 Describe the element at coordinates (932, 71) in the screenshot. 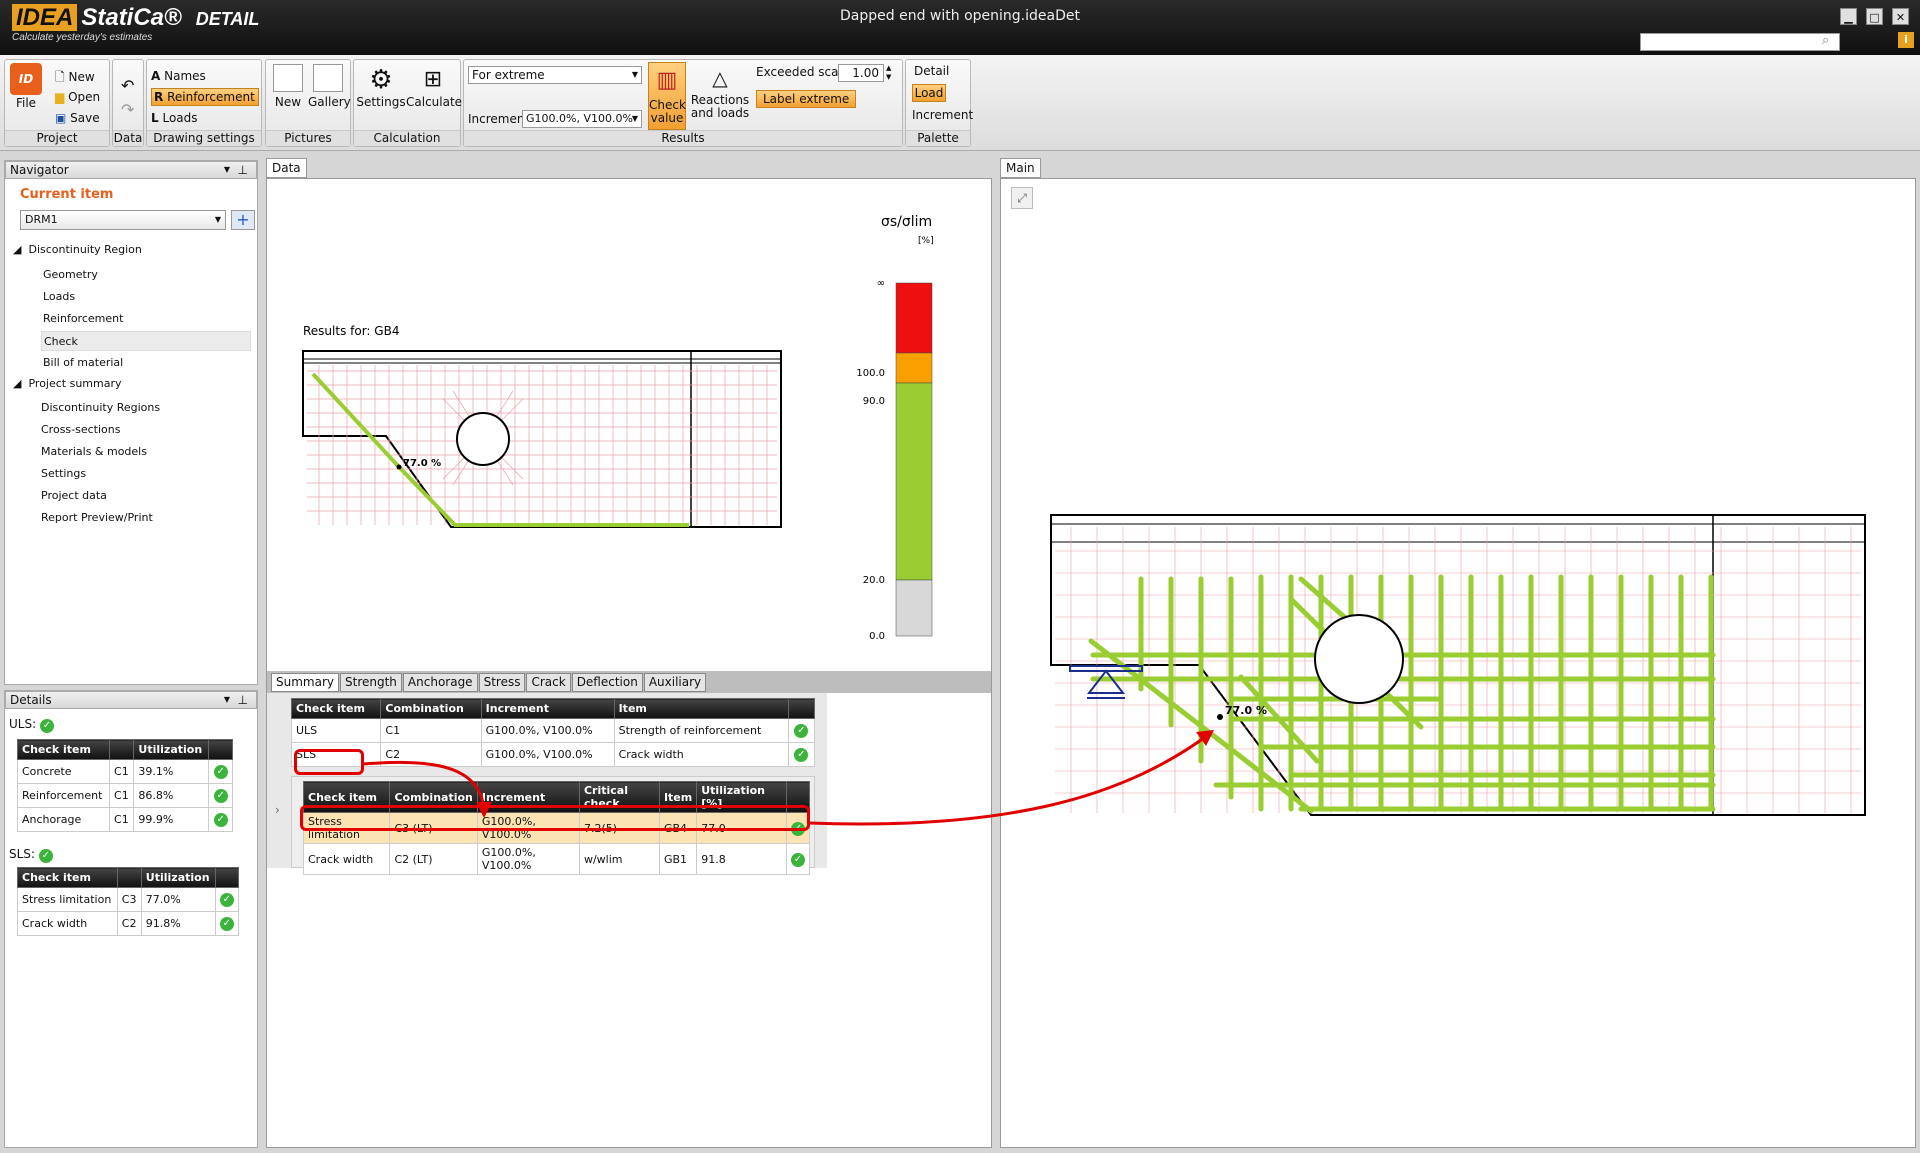

I see `palette-detail-label: Detail` at that location.